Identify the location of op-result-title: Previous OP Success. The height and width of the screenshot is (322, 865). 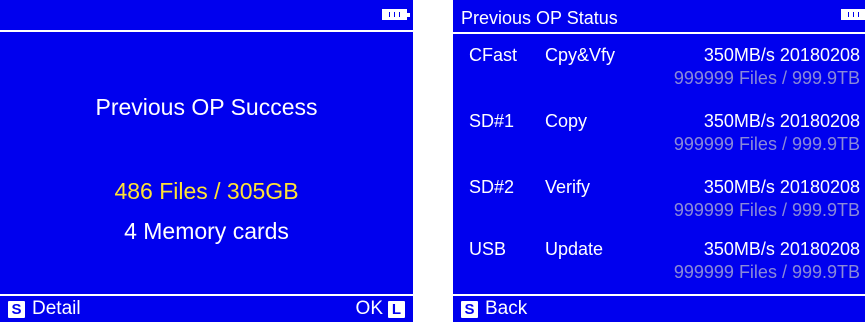
(206, 107).